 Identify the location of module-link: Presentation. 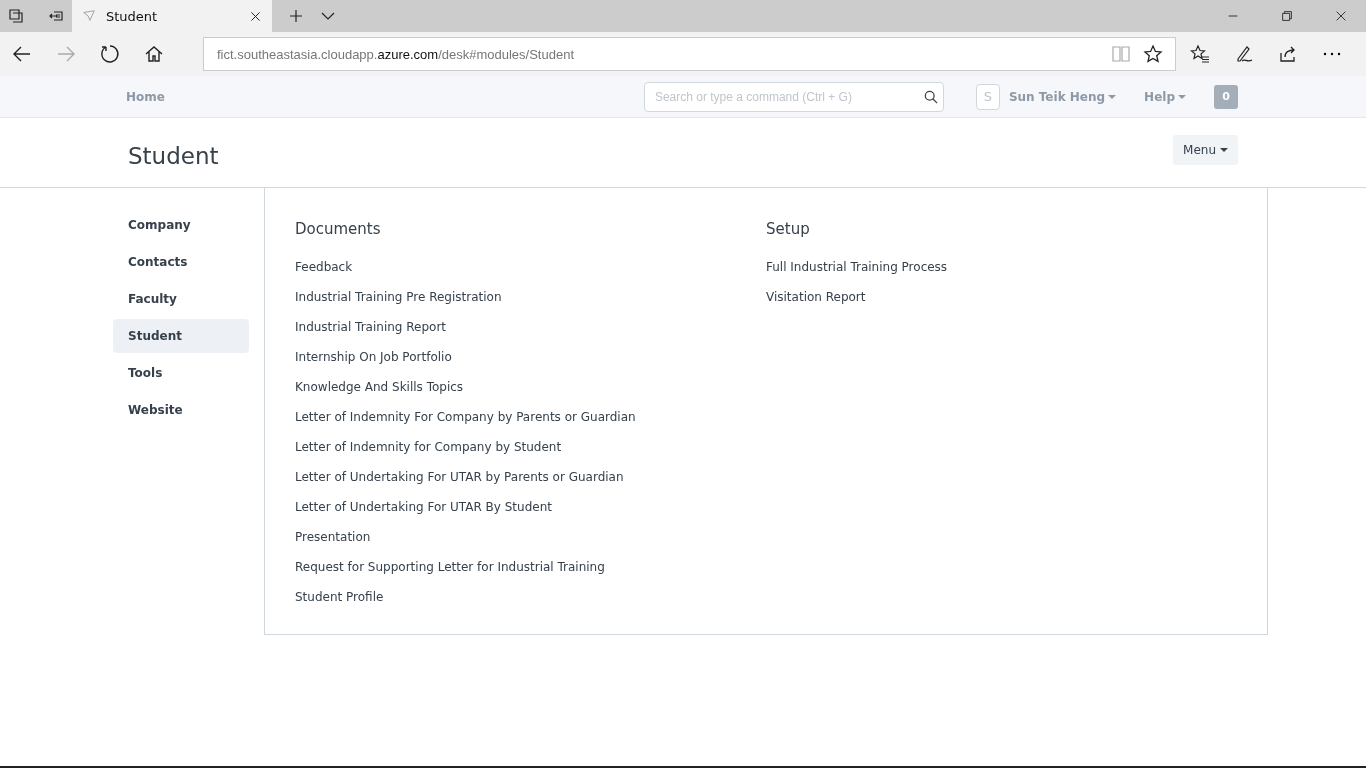
(333, 537).